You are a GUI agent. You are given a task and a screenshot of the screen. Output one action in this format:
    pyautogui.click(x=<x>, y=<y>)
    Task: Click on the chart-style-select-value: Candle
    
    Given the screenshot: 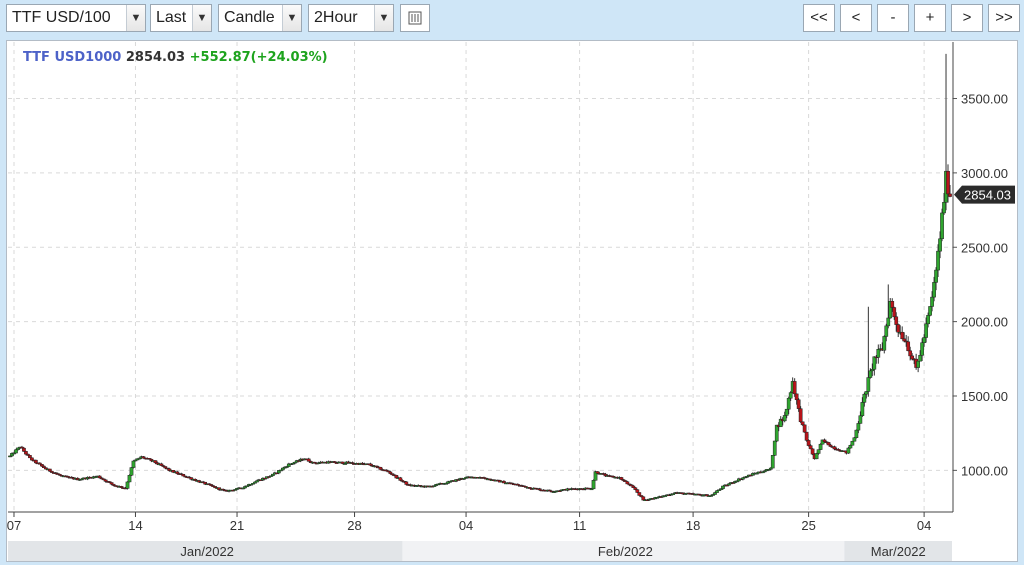 What is the action you would take?
    pyautogui.click(x=249, y=17)
    